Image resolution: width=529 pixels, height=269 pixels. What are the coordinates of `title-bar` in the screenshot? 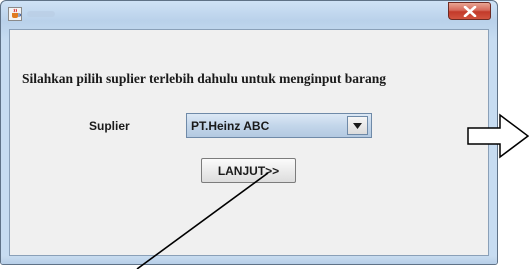 It's located at (249, 15).